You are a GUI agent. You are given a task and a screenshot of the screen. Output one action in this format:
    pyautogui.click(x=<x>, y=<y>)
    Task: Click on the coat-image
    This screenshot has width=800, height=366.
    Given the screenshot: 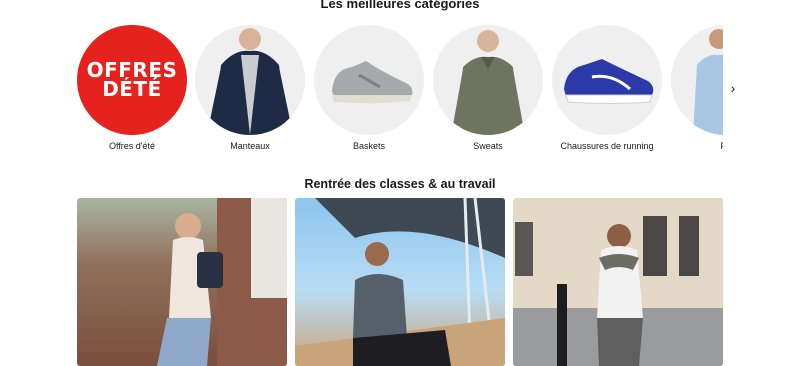 What is the action you would take?
    pyautogui.click(x=250, y=80)
    